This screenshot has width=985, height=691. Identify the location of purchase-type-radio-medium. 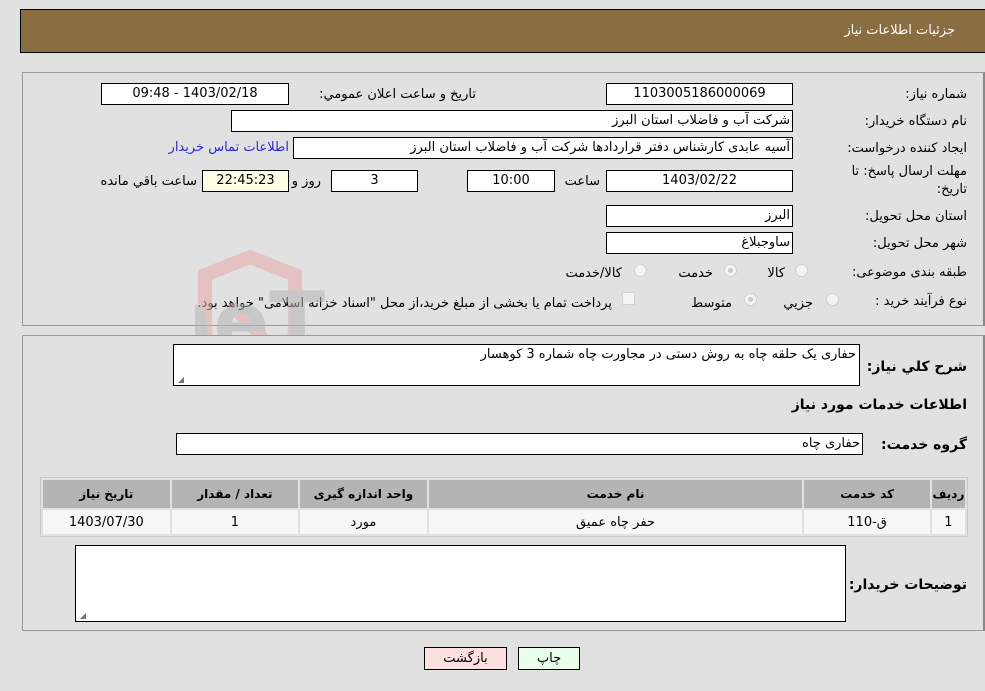
(750, 299).